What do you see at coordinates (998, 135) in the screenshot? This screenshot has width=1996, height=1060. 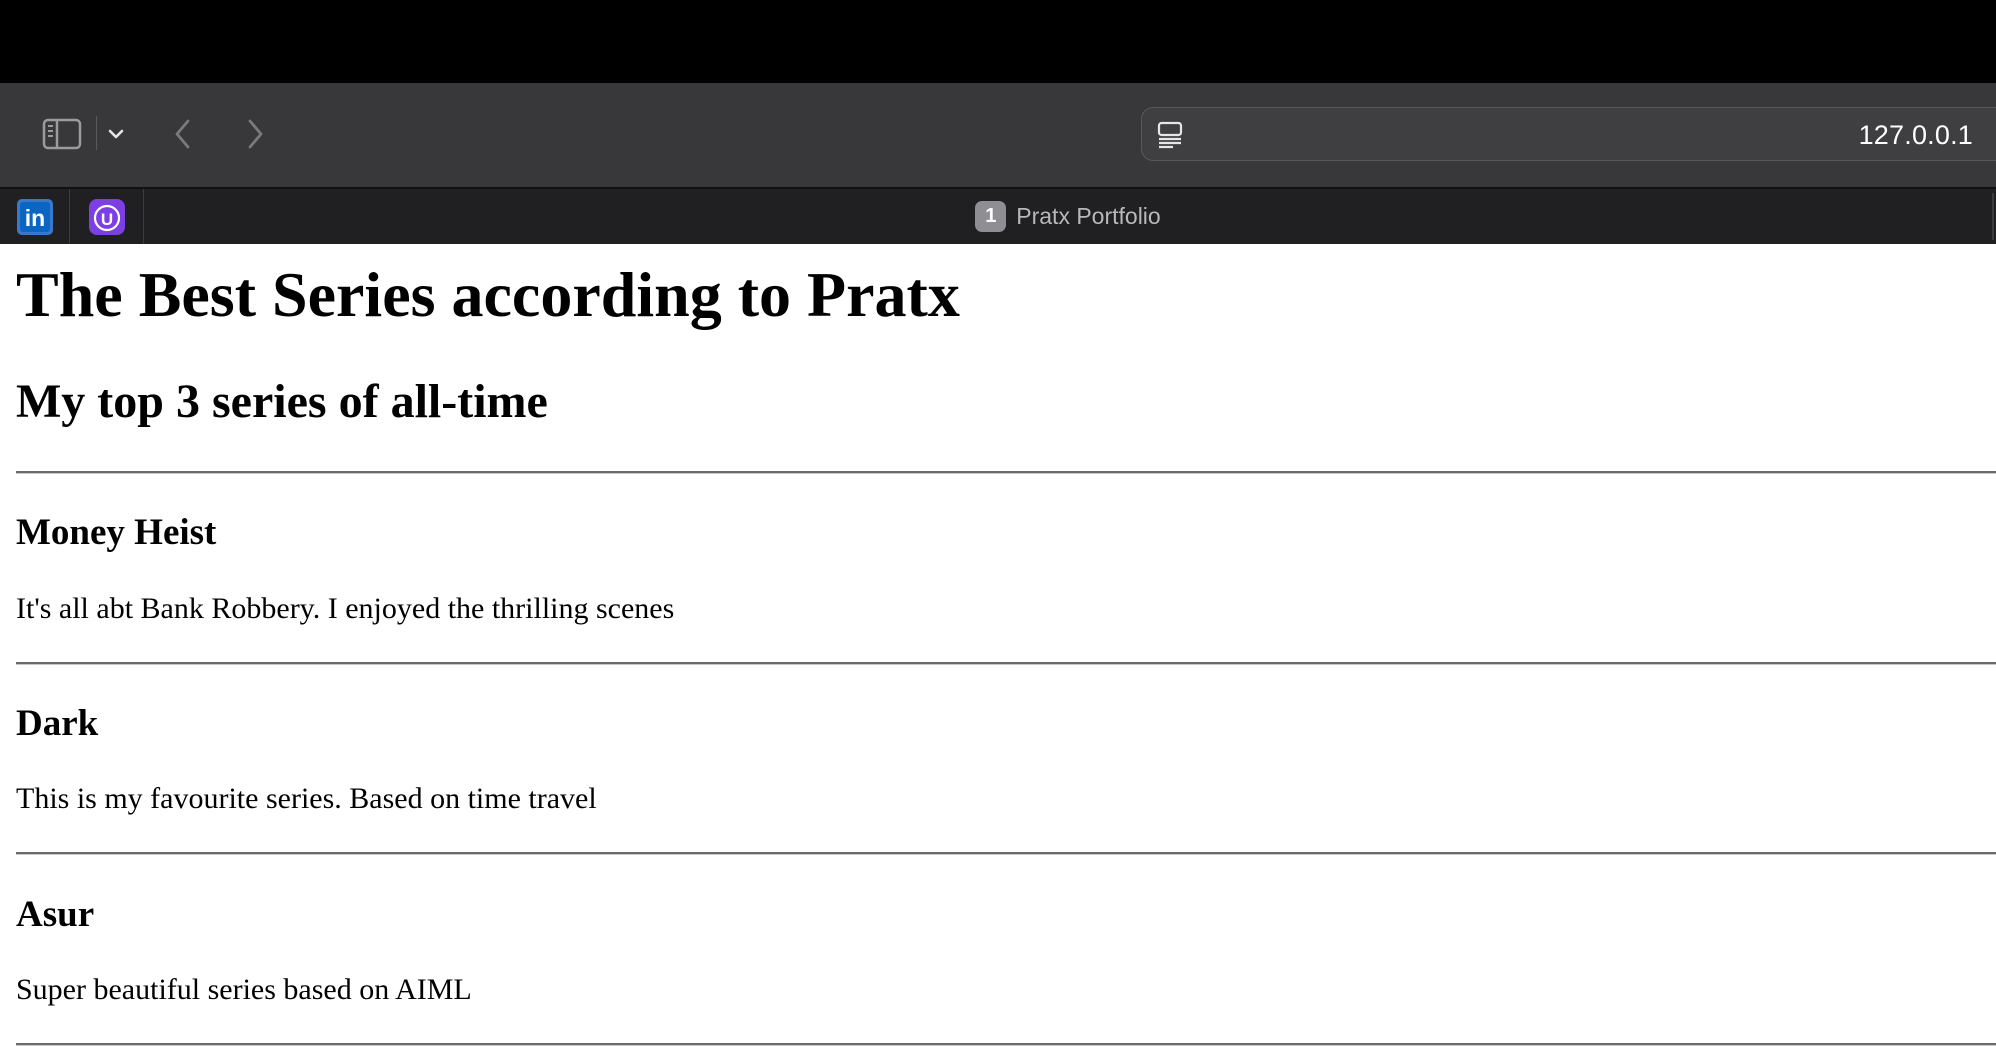 I see `browser-toolbar: 127.0.0.1` at bounding box center [998, 135].